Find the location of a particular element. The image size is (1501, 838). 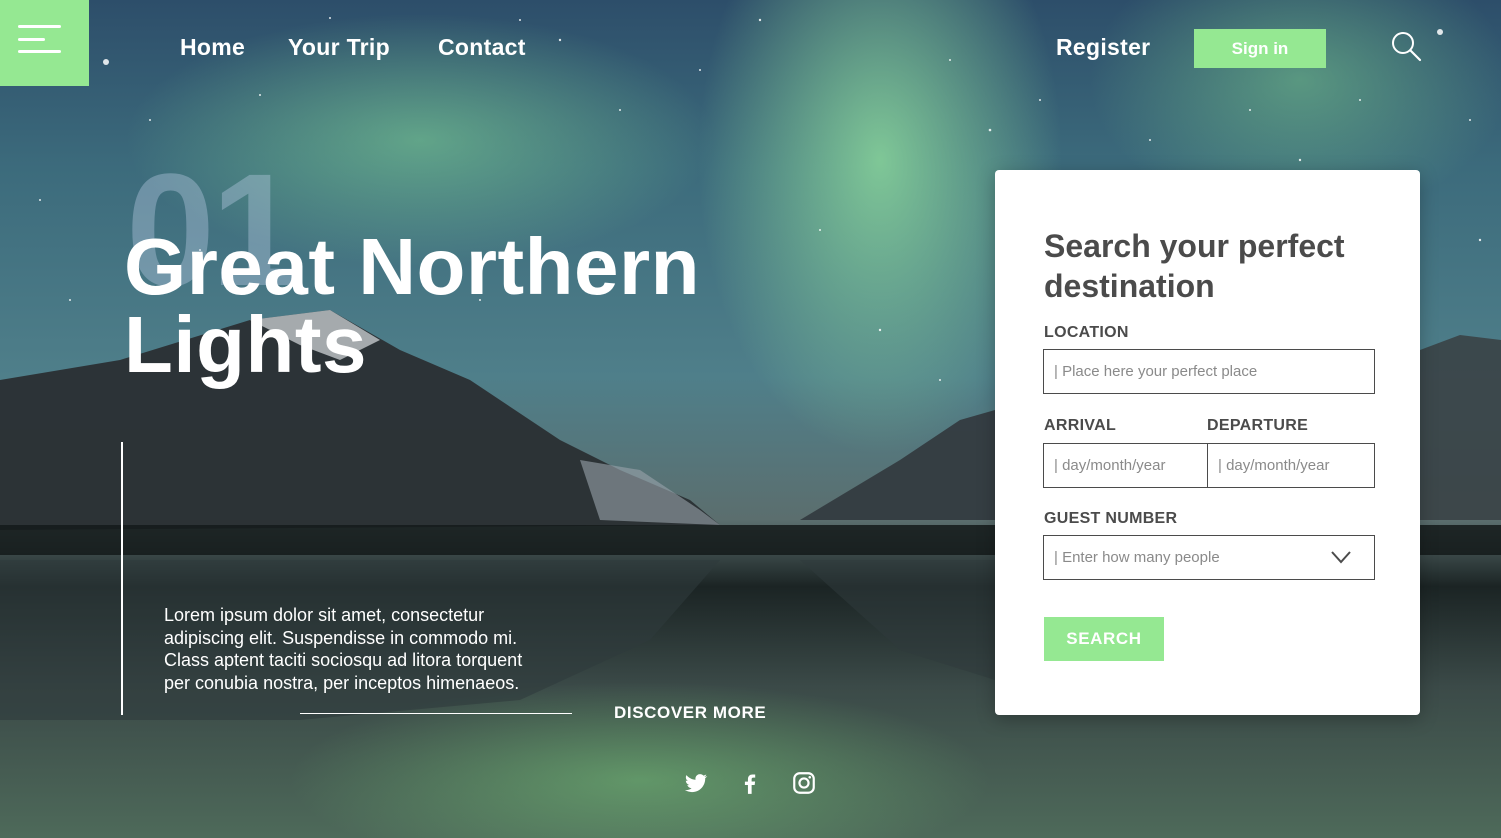

hamburger-menu-button is located at coordinates (44, 43).